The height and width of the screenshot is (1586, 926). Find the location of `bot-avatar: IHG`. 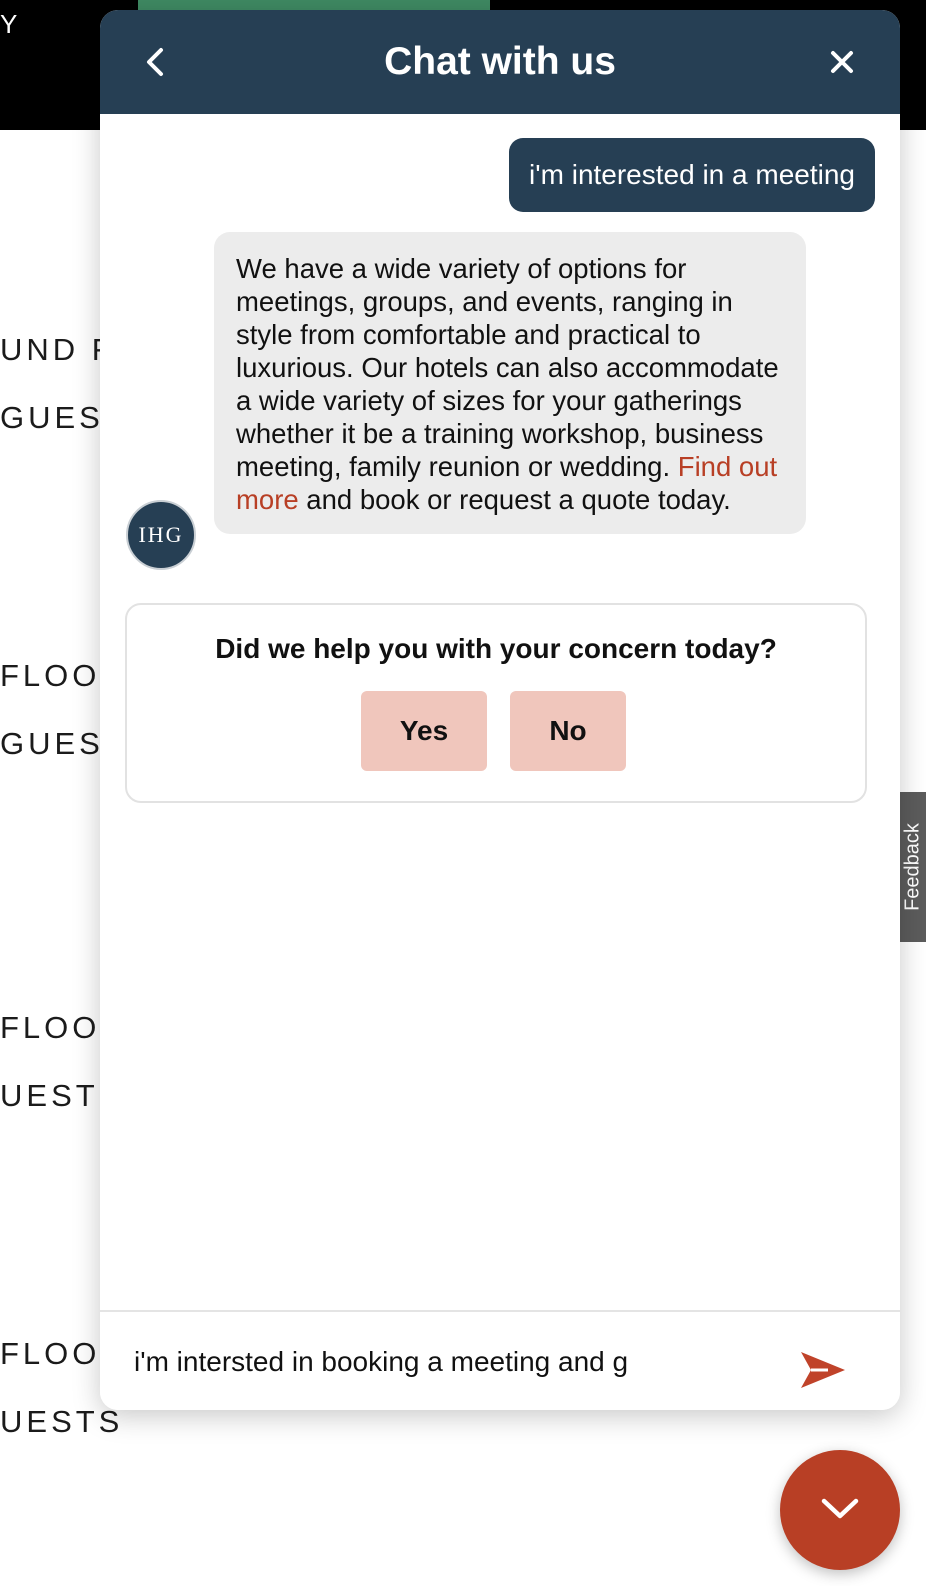

bot-avatar: IHG is located at coordinates (161, 535).